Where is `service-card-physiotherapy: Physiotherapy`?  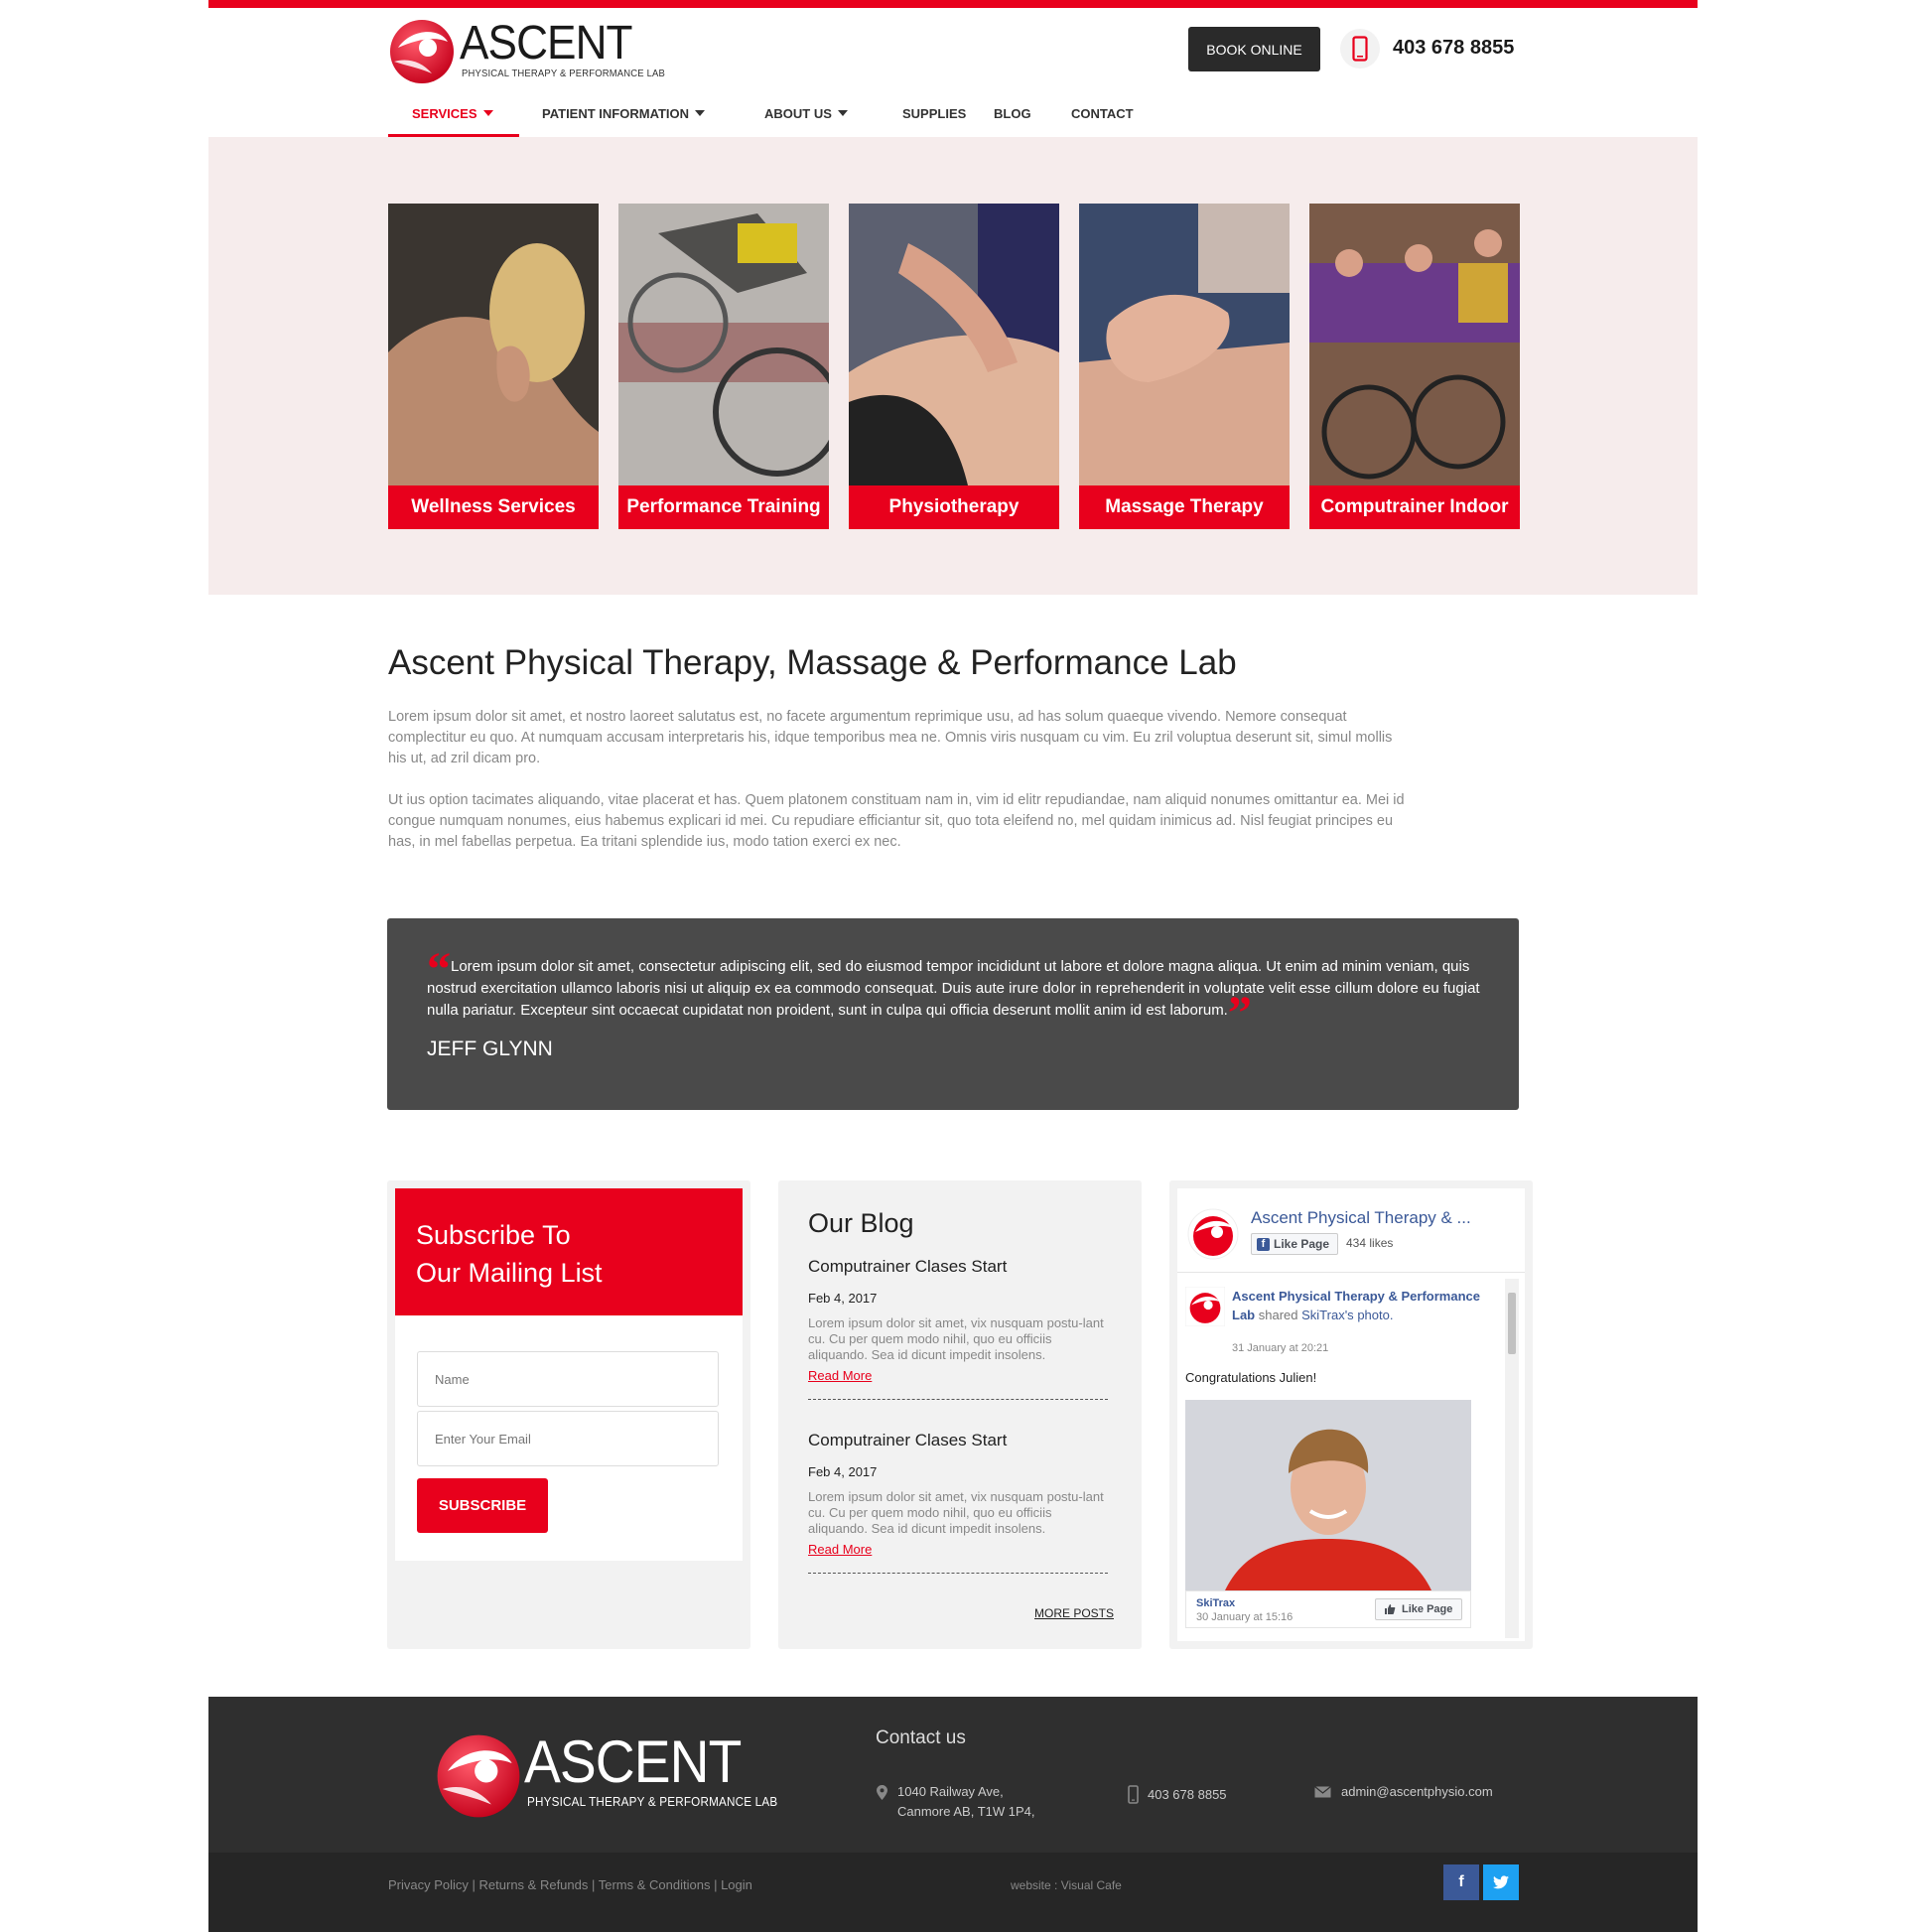 service-card-physiotherapy: Physiotherapy is located at coordinates (954, 367).